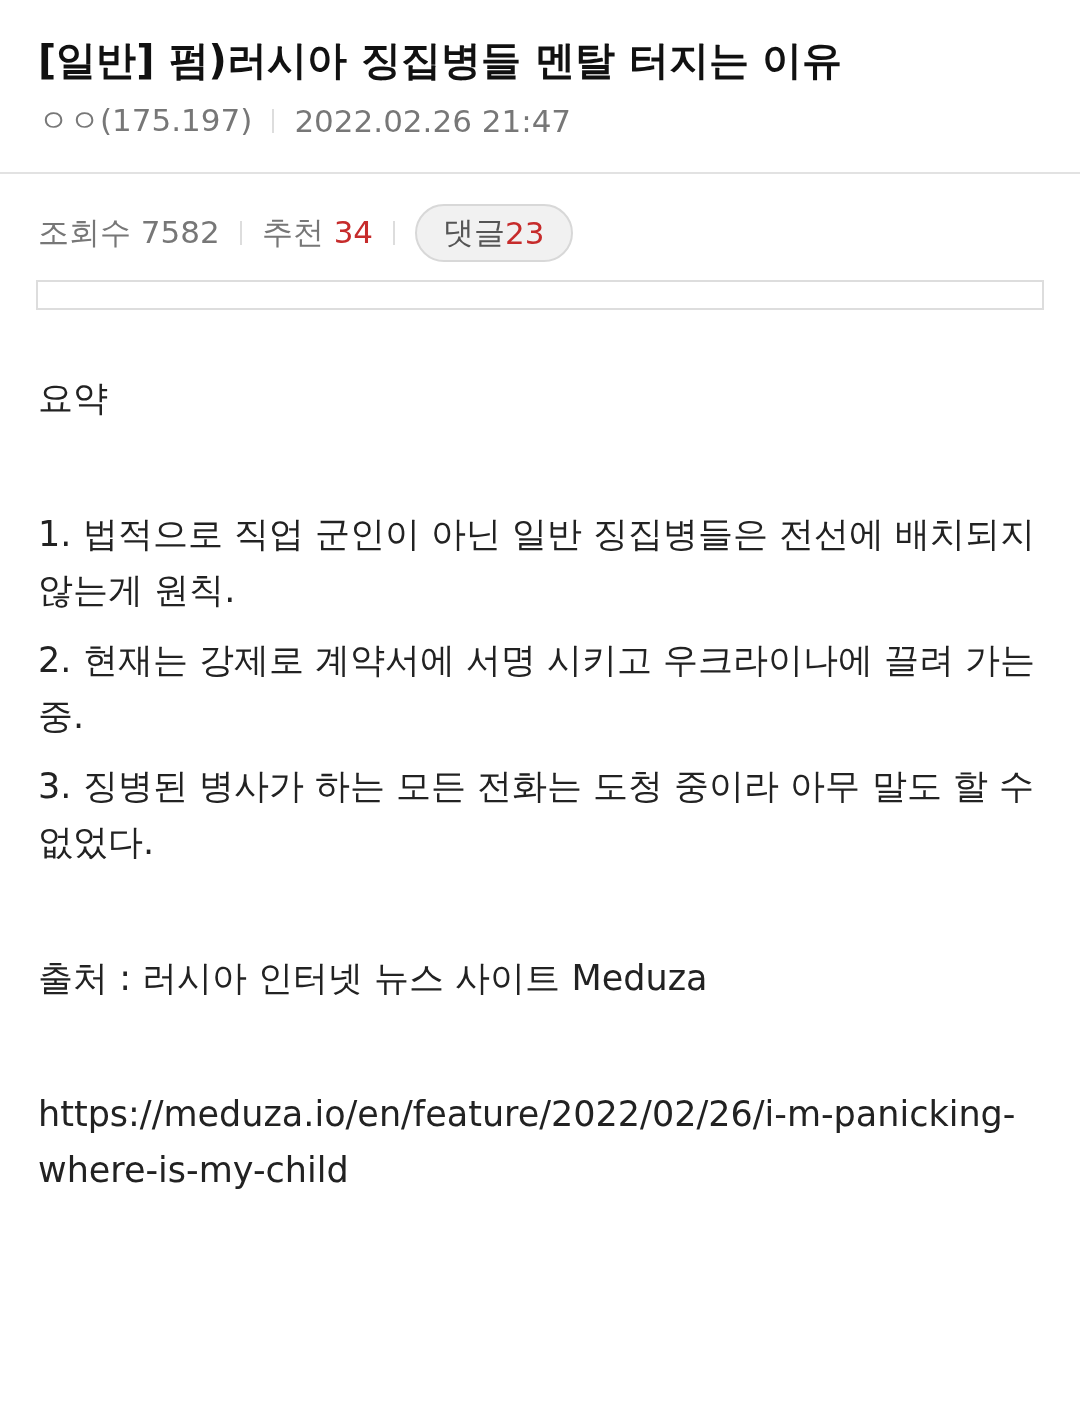  What do you see at coordinates (536, 814) in the screenshot?
I see `body-paragraph: 3. 징병된 병사가 하는 모든 전화는 도청 중이라 아무 말도 할 수 없었다.` at bounding box center [536, 814].